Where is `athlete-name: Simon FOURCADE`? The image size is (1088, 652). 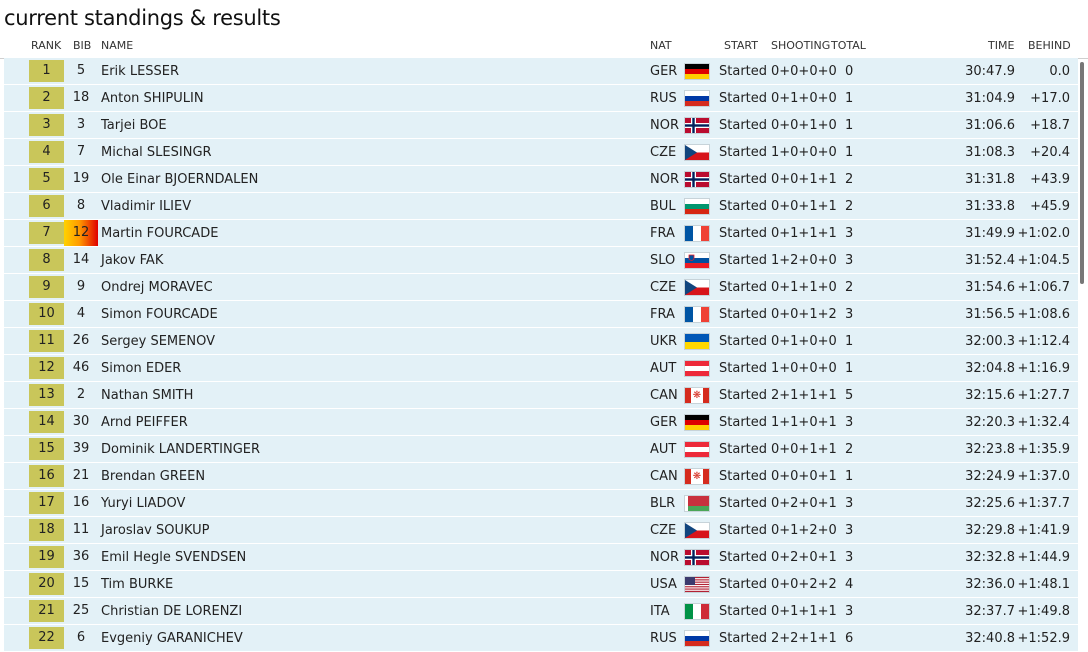 athlete-name: Simon FOURCADE is located at coordinates (159, 314).